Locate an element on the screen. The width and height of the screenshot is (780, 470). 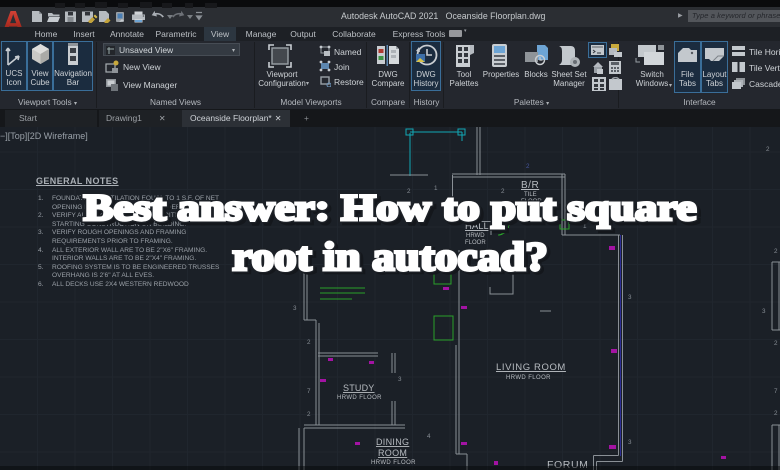
svg-text: LIVING ROOM is located at coordinates (531, 367).